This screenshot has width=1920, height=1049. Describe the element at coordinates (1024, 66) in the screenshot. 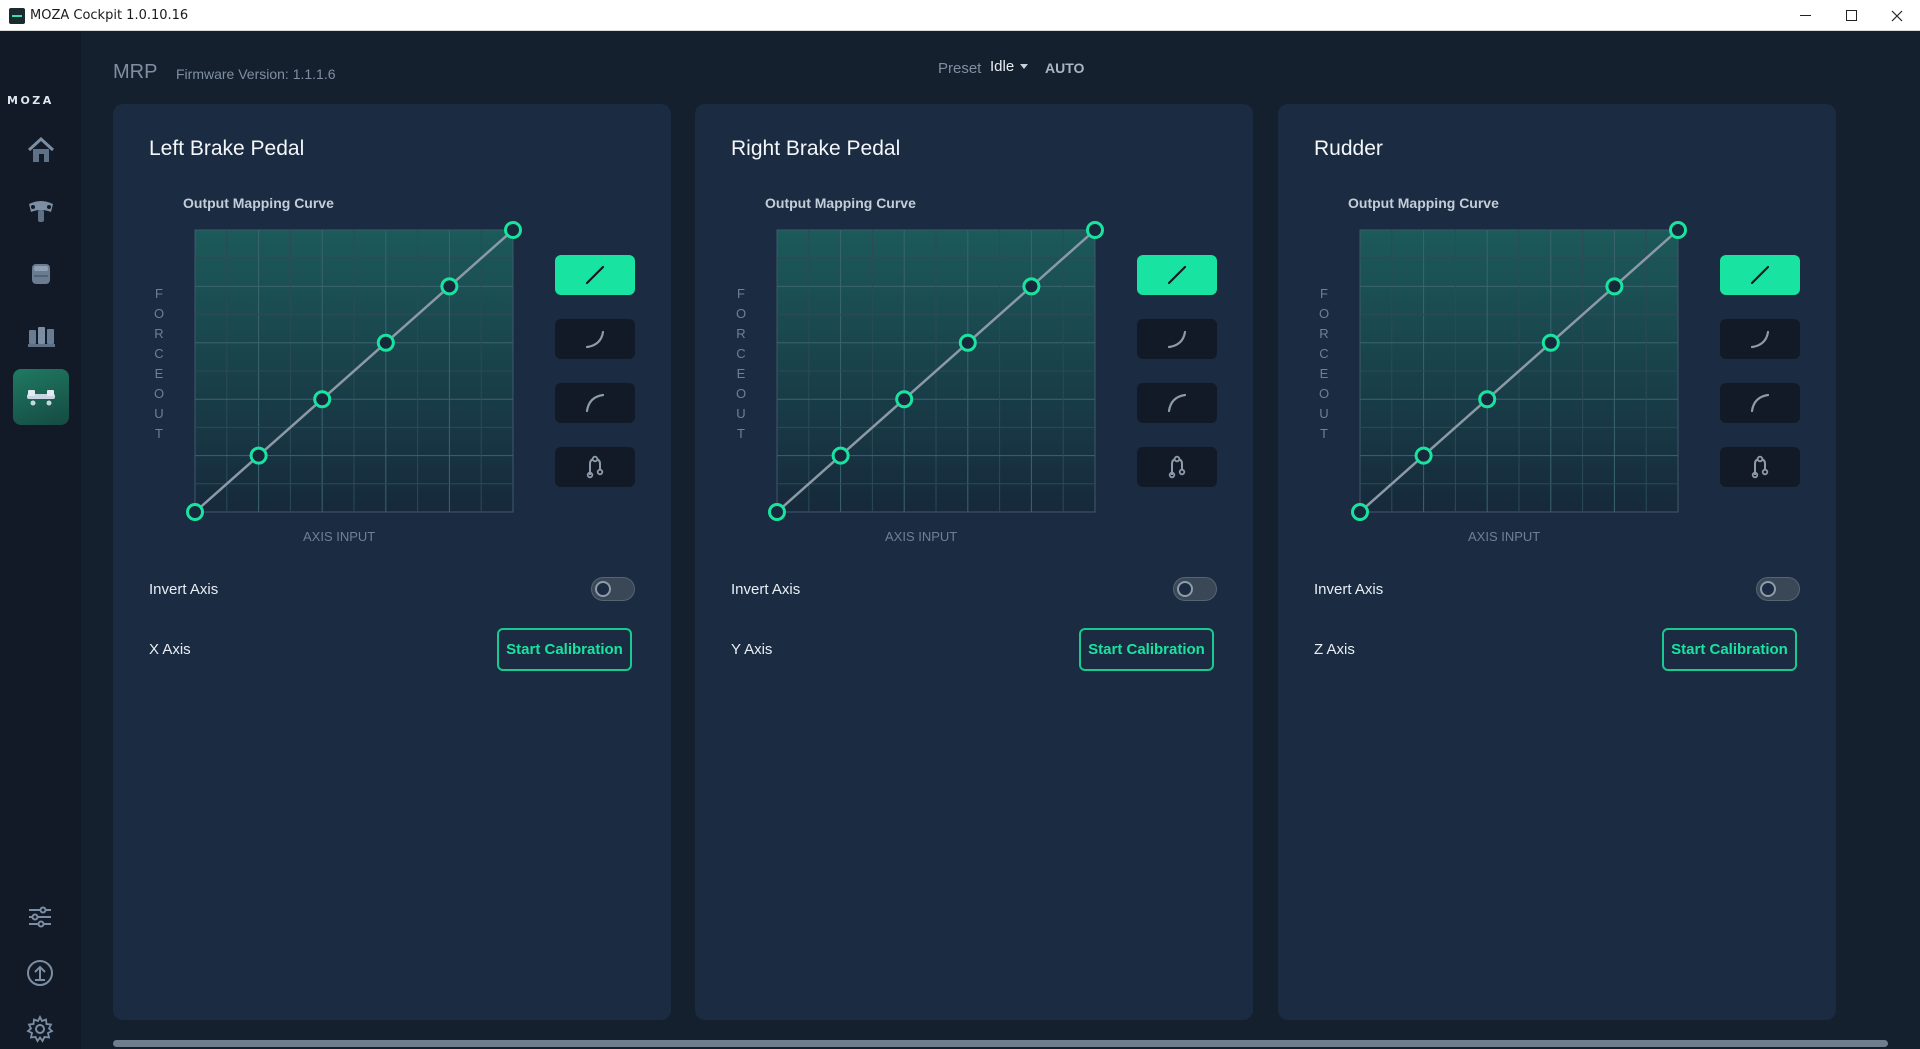

I see `chevron-down-icon` at that location.